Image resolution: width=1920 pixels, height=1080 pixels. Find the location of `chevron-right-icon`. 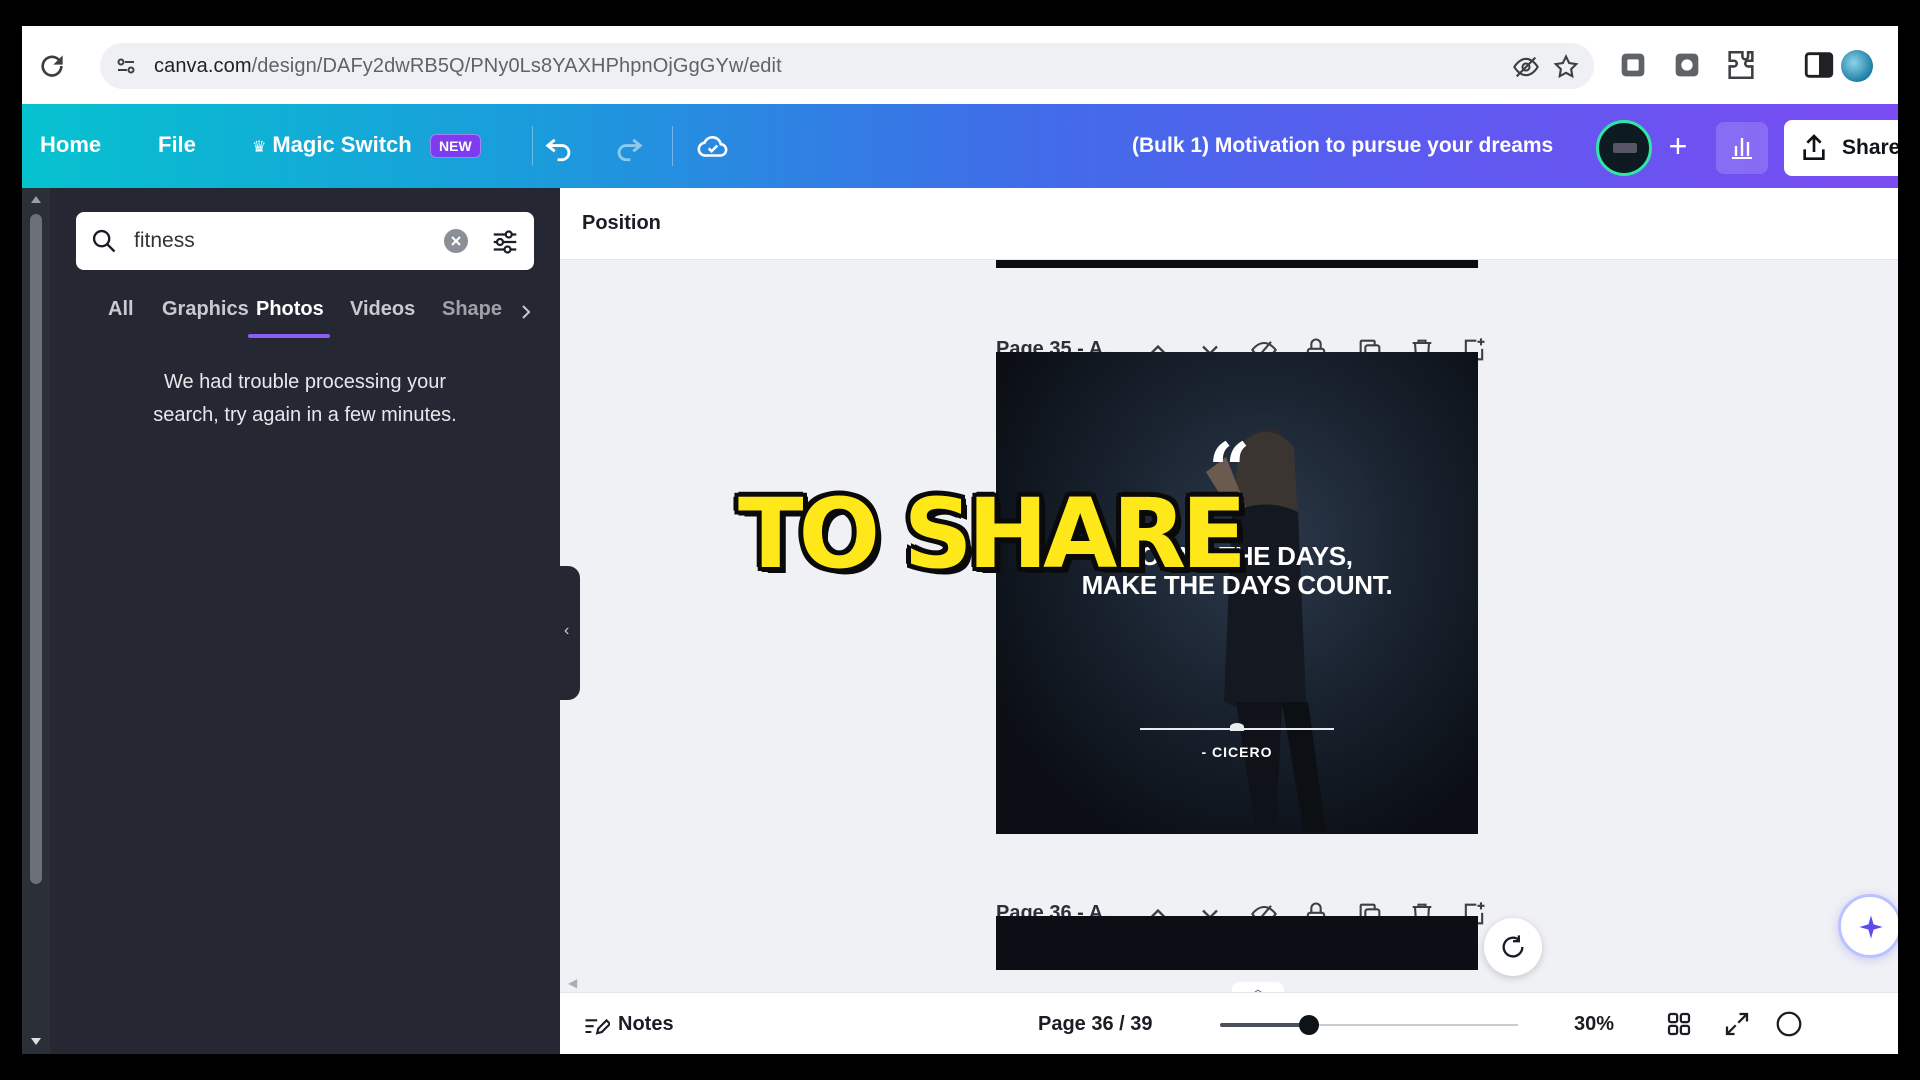

chevron-right-icon is located at coordinates (526, 312).